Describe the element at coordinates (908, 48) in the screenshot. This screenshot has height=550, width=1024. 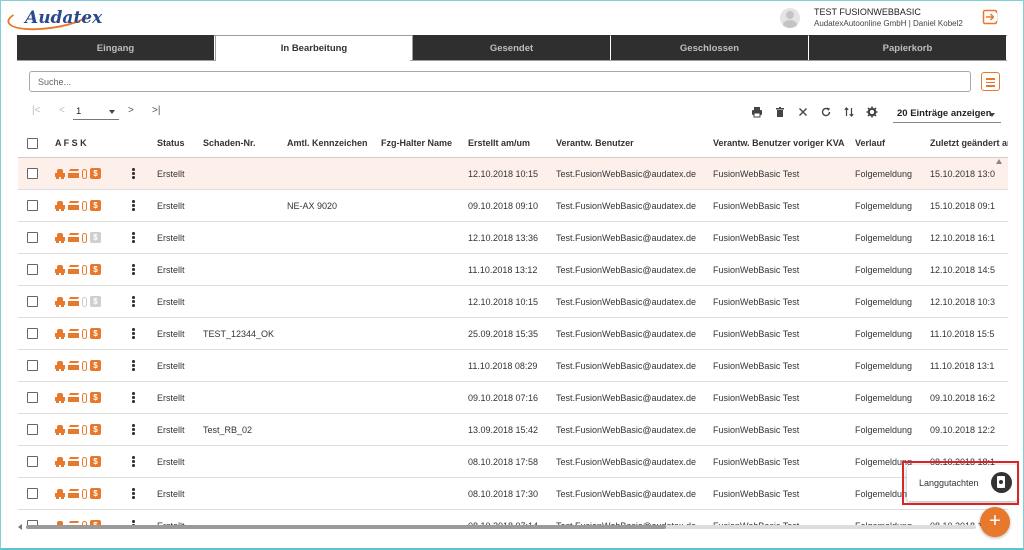
I see `tab-papierkorb: Papierkorb` at that location.